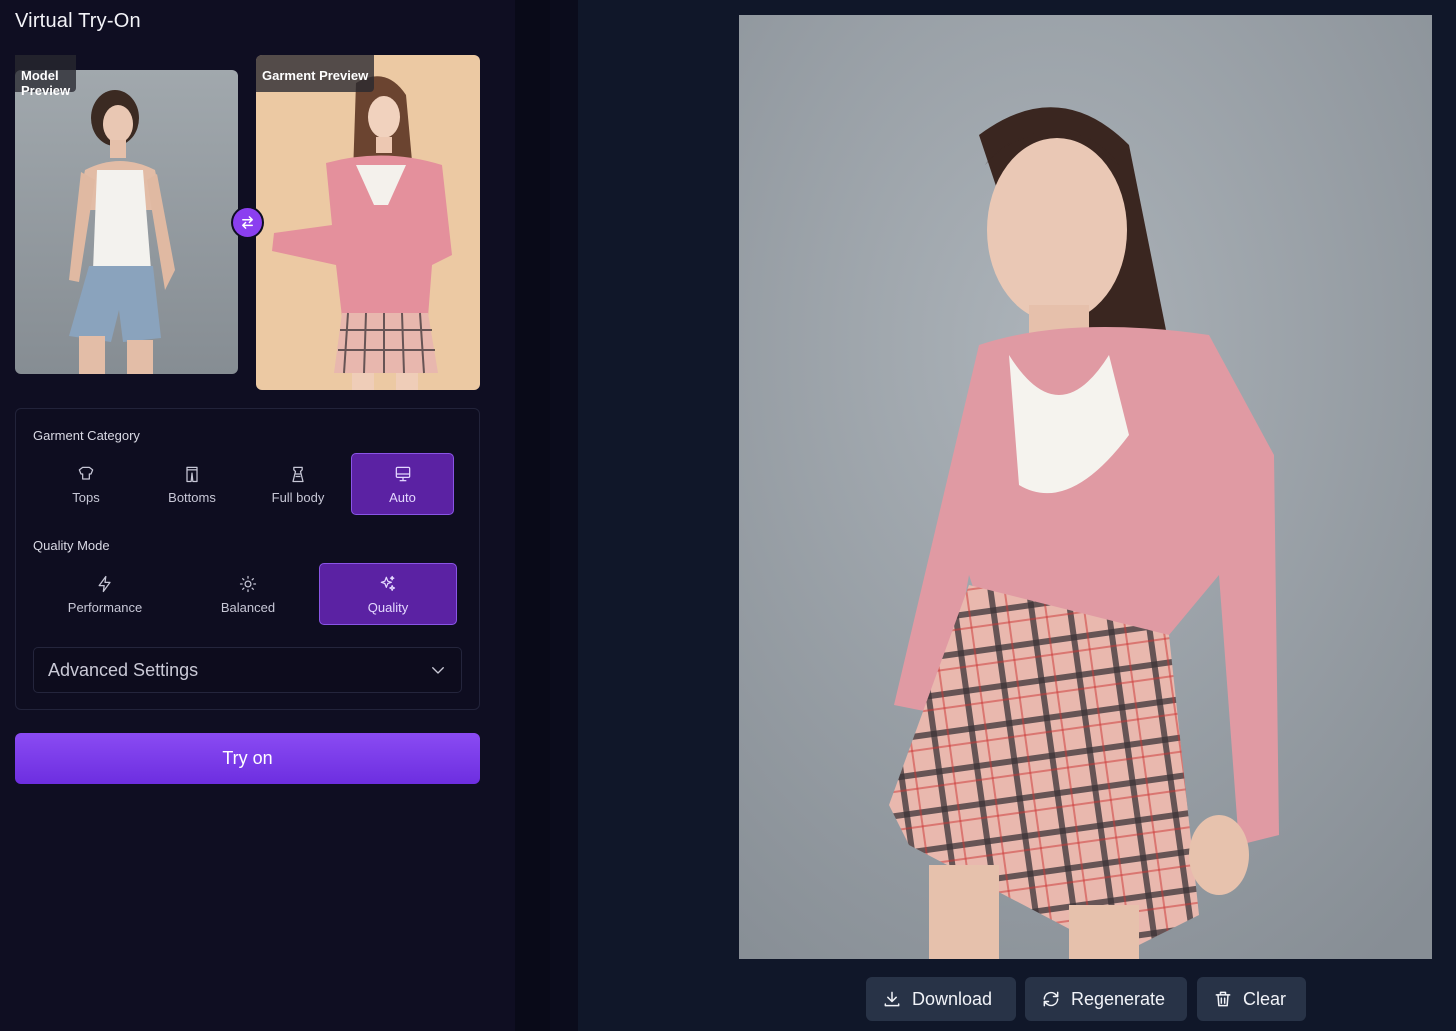  What do you see at coordinates (86, 473) in the screenshot?
I see `shirt-icon` at bounding box center [86, 473].